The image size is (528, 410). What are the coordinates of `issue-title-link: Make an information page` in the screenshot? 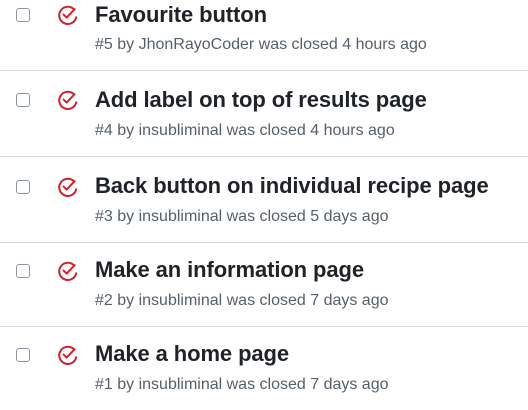 It's located at (229, 270).